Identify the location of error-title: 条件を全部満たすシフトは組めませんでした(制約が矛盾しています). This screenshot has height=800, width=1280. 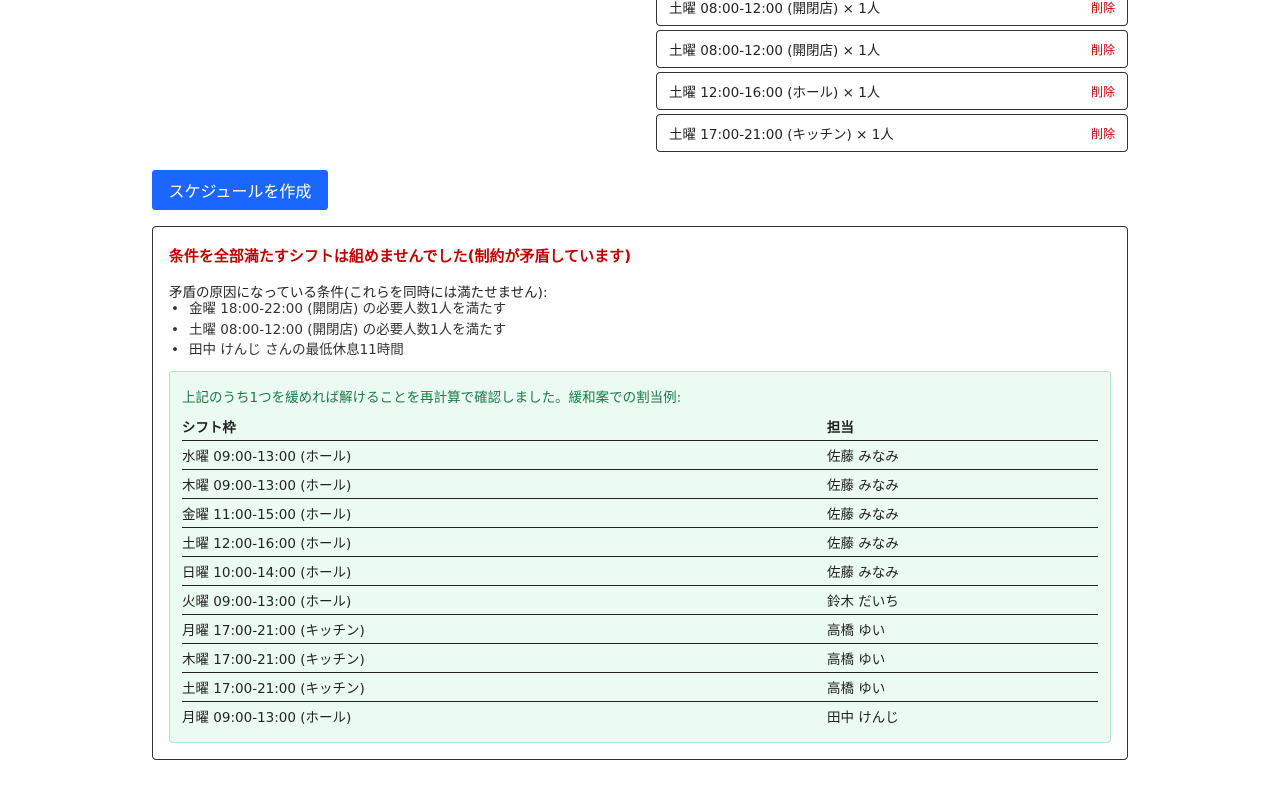
(400, 256).